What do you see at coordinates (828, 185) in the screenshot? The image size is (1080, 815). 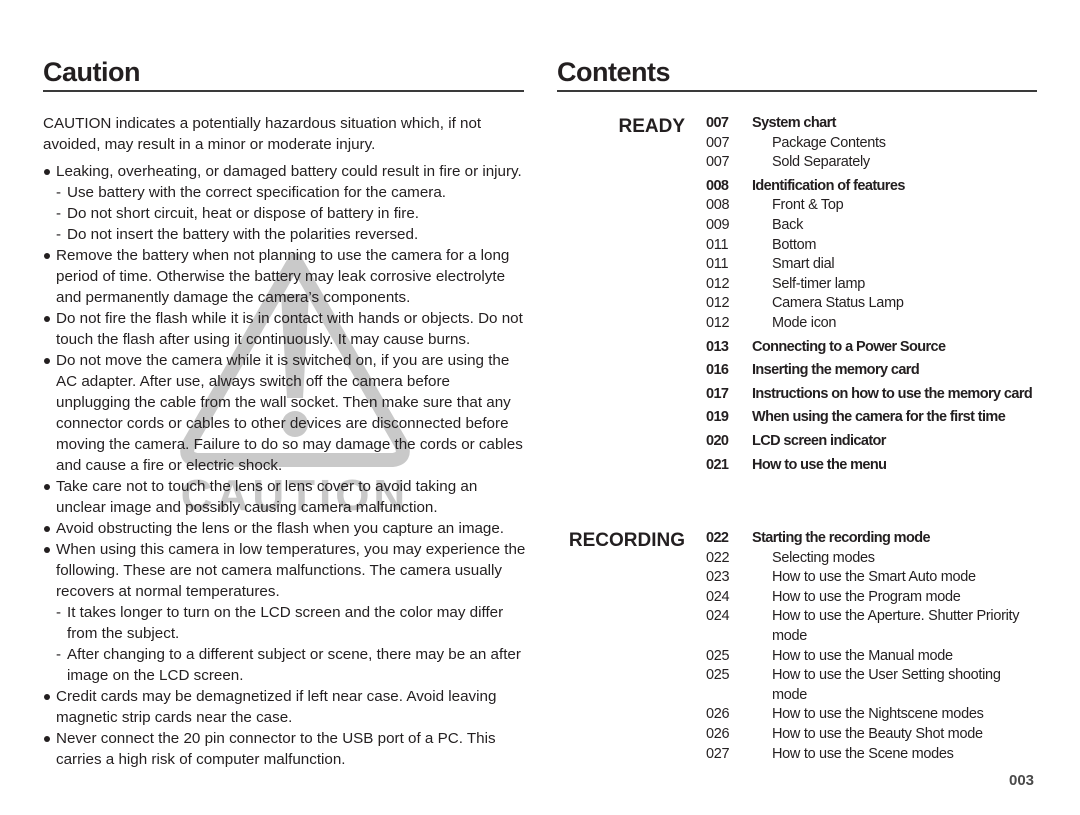 I see `toc-entry-title: Identification of features` at bounding box center [828, 185].